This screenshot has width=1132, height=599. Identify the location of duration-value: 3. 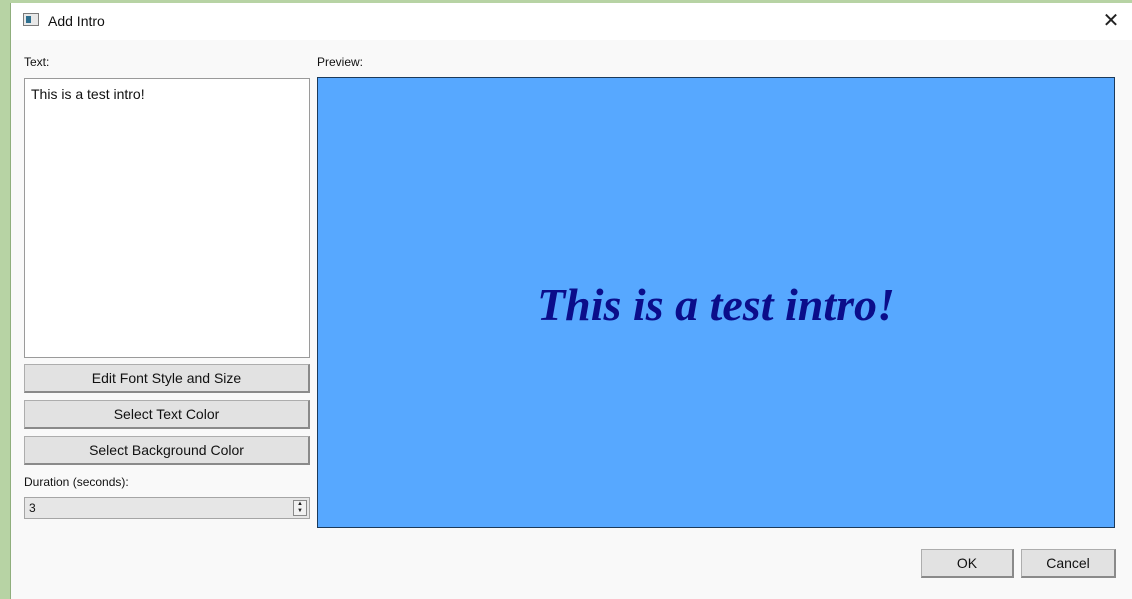
(32, 508).